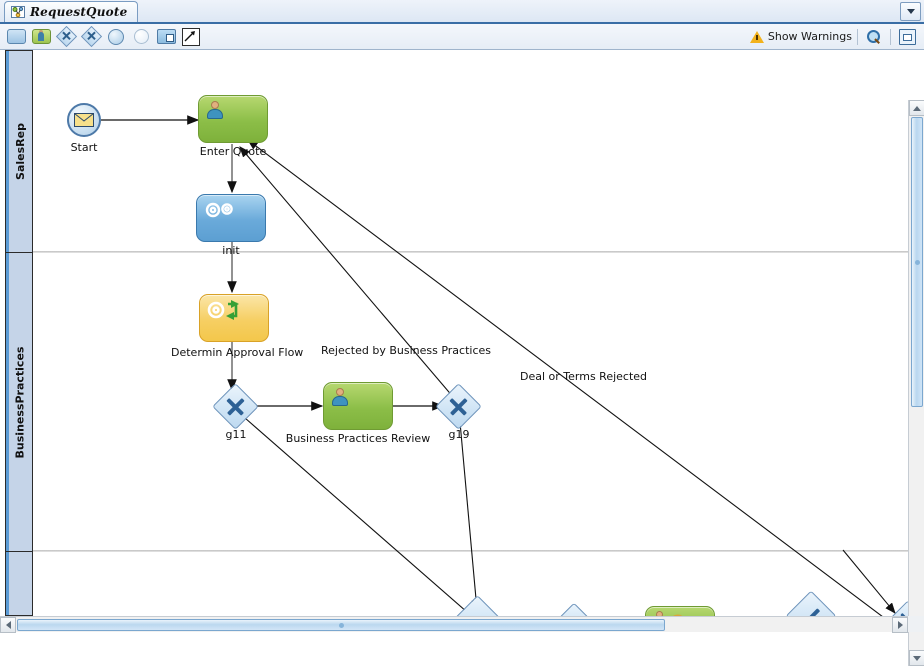 The image size is (924, 666). I want to click on parallel-gateway-tool-button, so click(91, 36).